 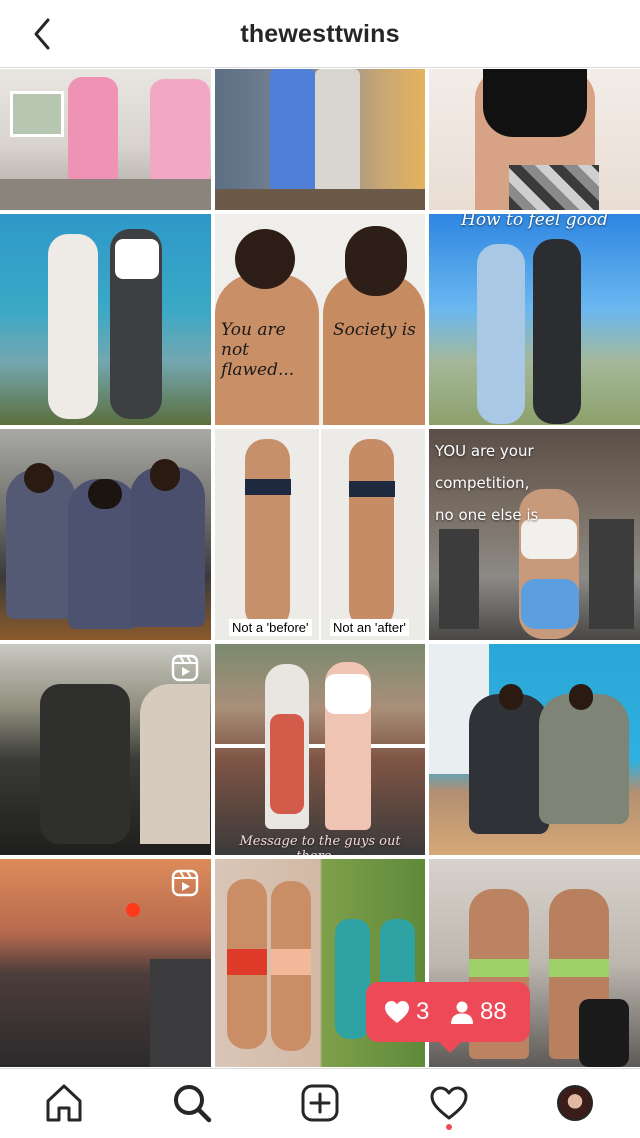 What do you see at coordinates (482, 483) in the screenshot?
I see `caption-line: competition,` at bounding box center [482, 483].